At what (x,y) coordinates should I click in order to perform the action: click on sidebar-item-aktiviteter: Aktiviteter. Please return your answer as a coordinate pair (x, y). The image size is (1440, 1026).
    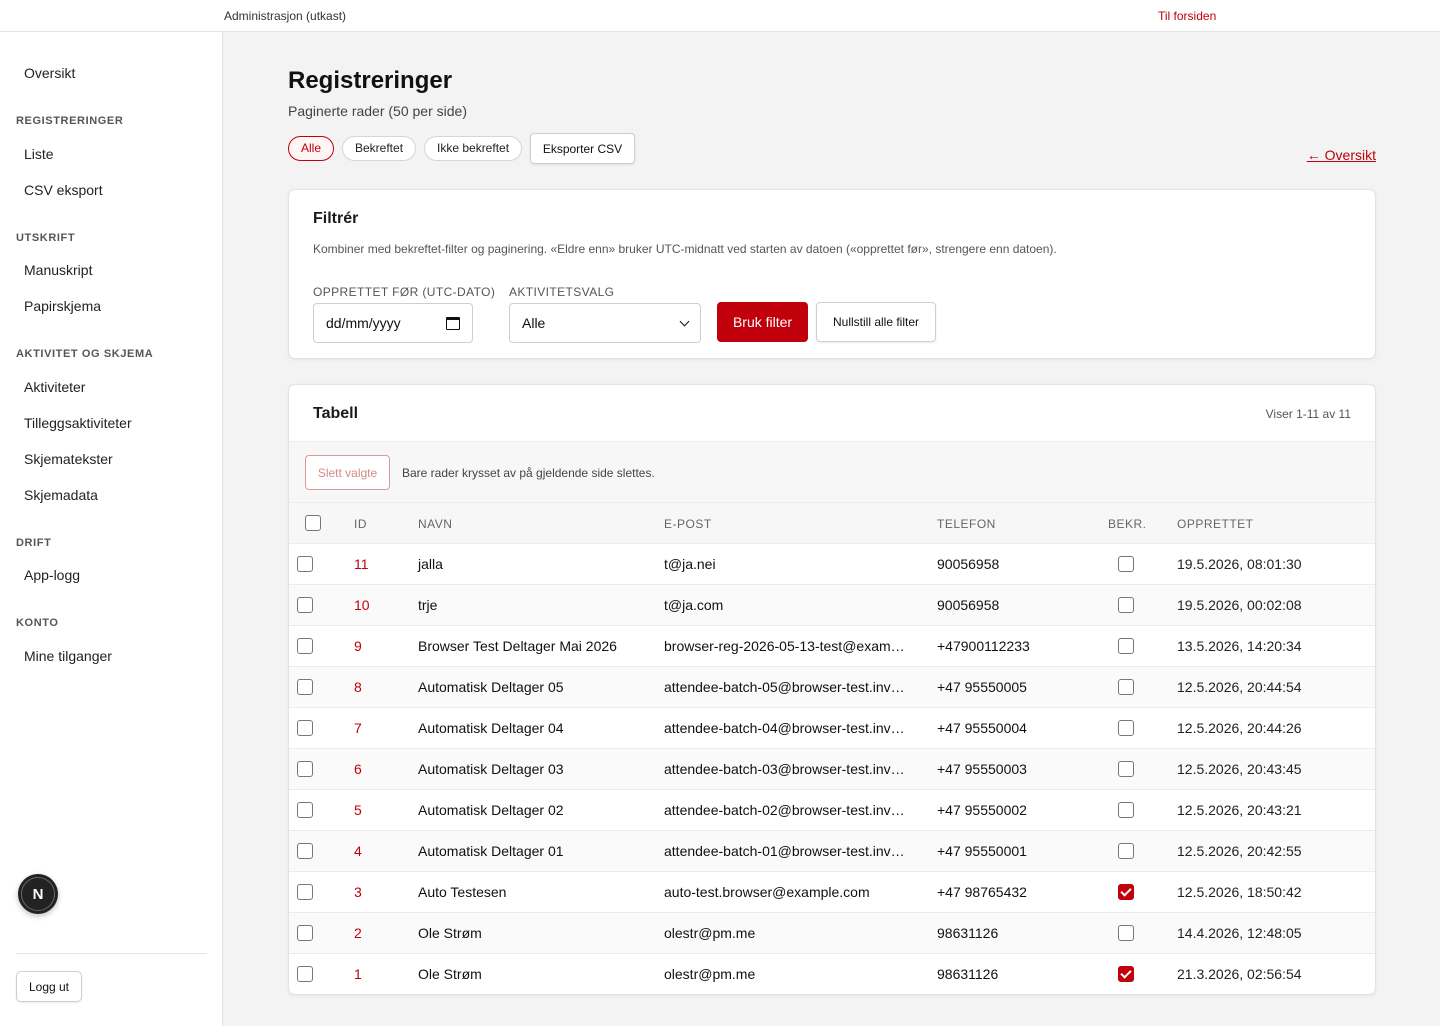
    Looking at the image, I should click on (54, 387).